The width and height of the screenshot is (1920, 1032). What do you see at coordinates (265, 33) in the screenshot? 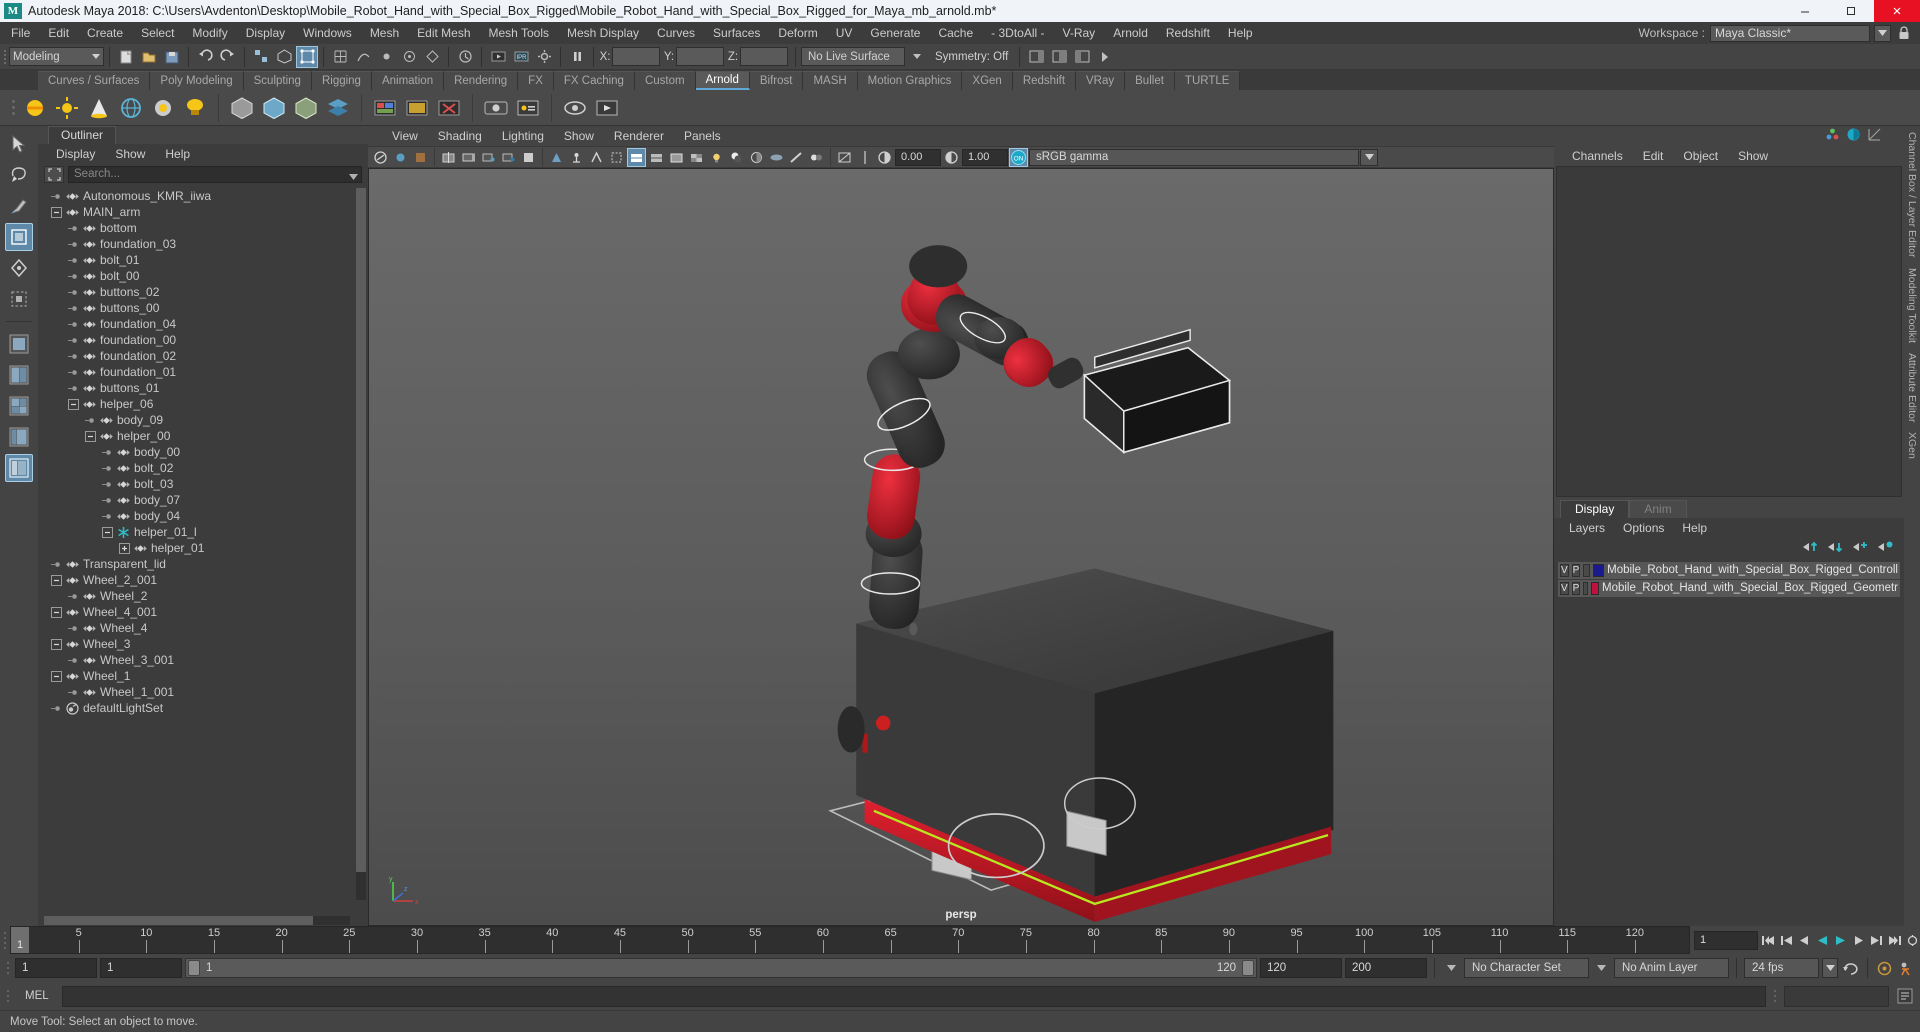
I see `menu-display: Display` at bounding box center [265, 33].